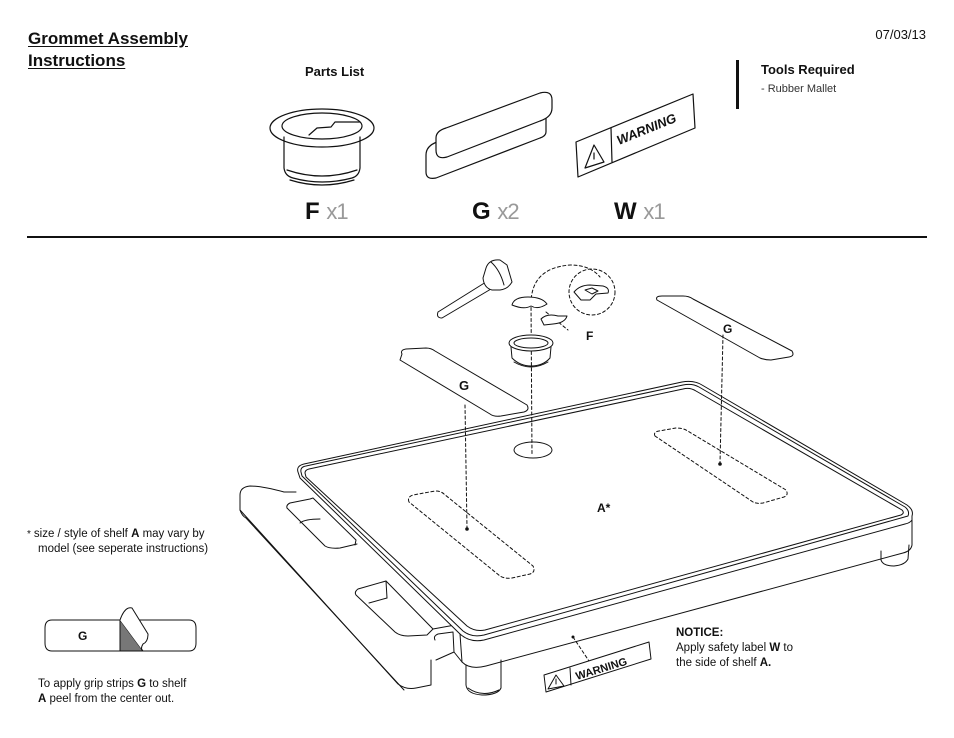 This screenshot has height=738, width=954. What do you see at coordinates (786, 648) in the screenshot?
I see `notice-text-mid: to` at bounding box center [786, 648].